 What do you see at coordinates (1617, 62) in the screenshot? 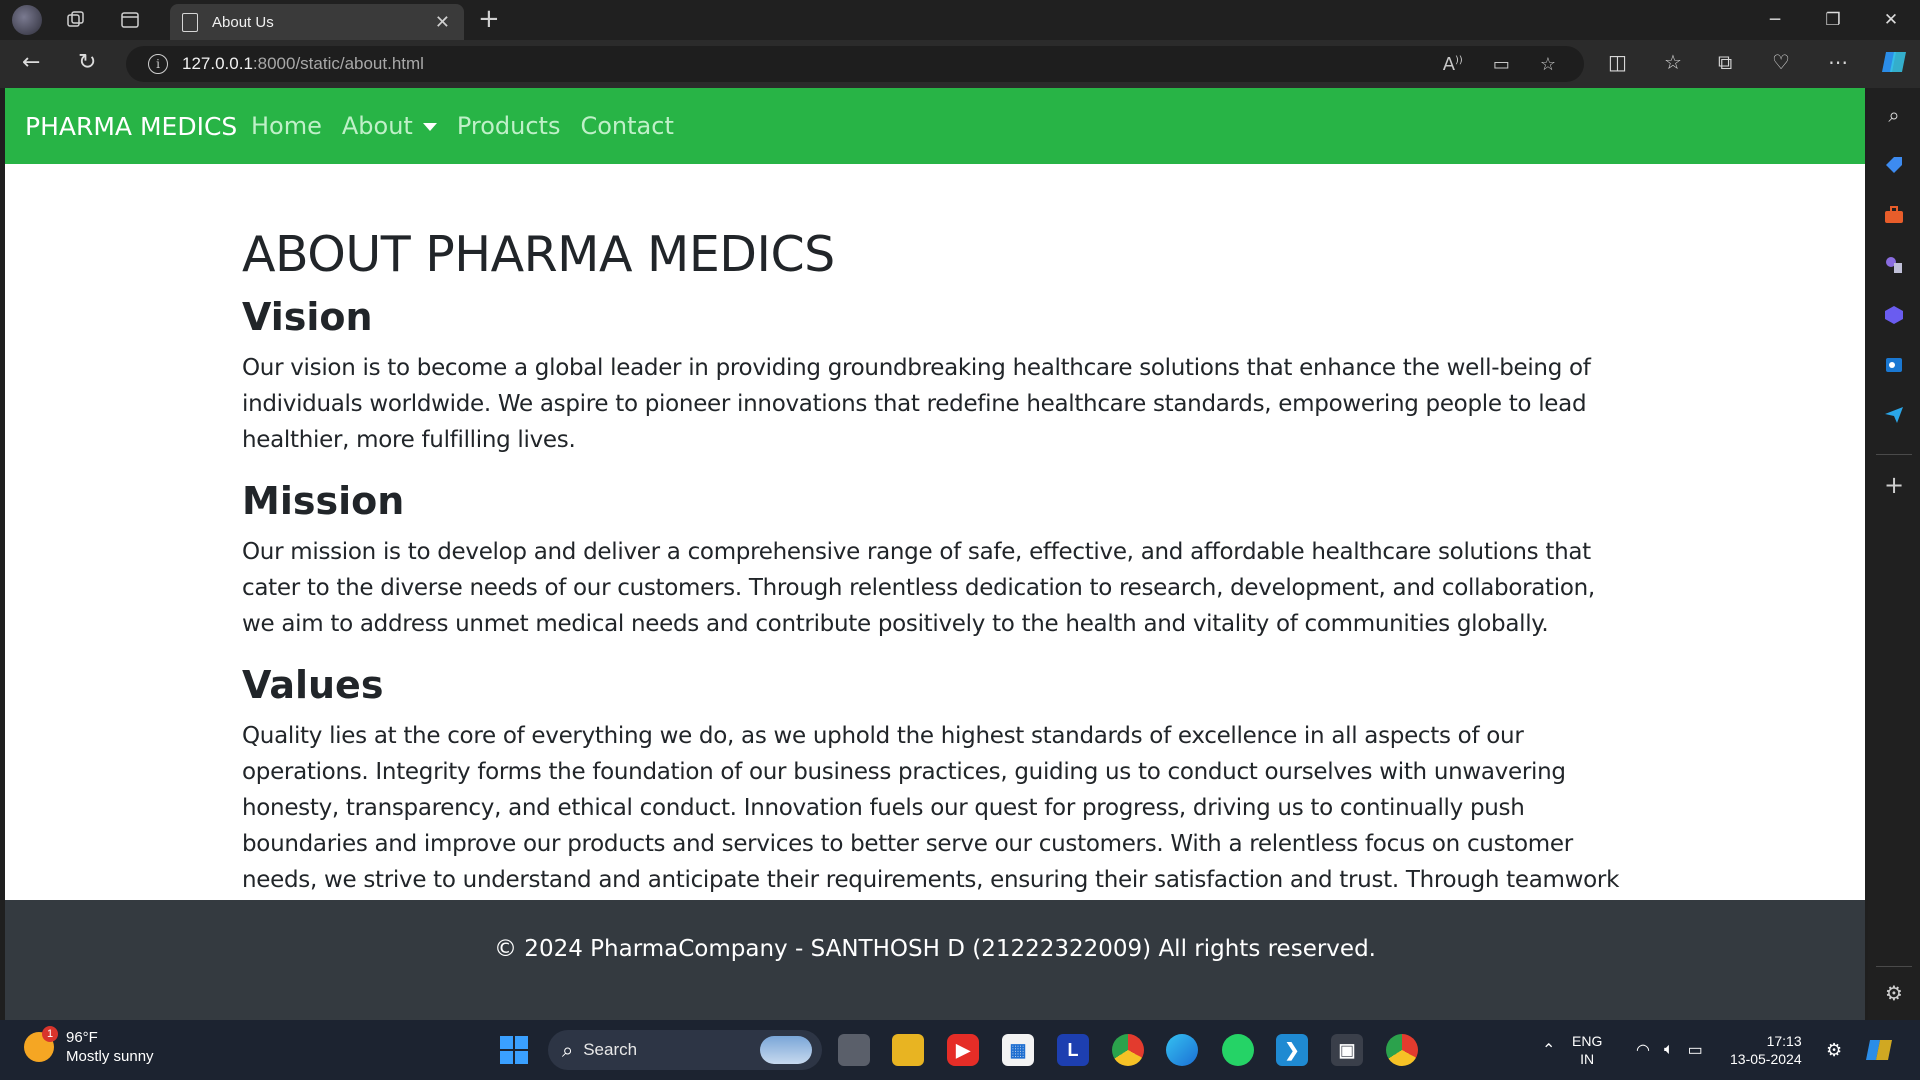
I see `split-screen-icon: ◫` at bounding box center [1617, 62].